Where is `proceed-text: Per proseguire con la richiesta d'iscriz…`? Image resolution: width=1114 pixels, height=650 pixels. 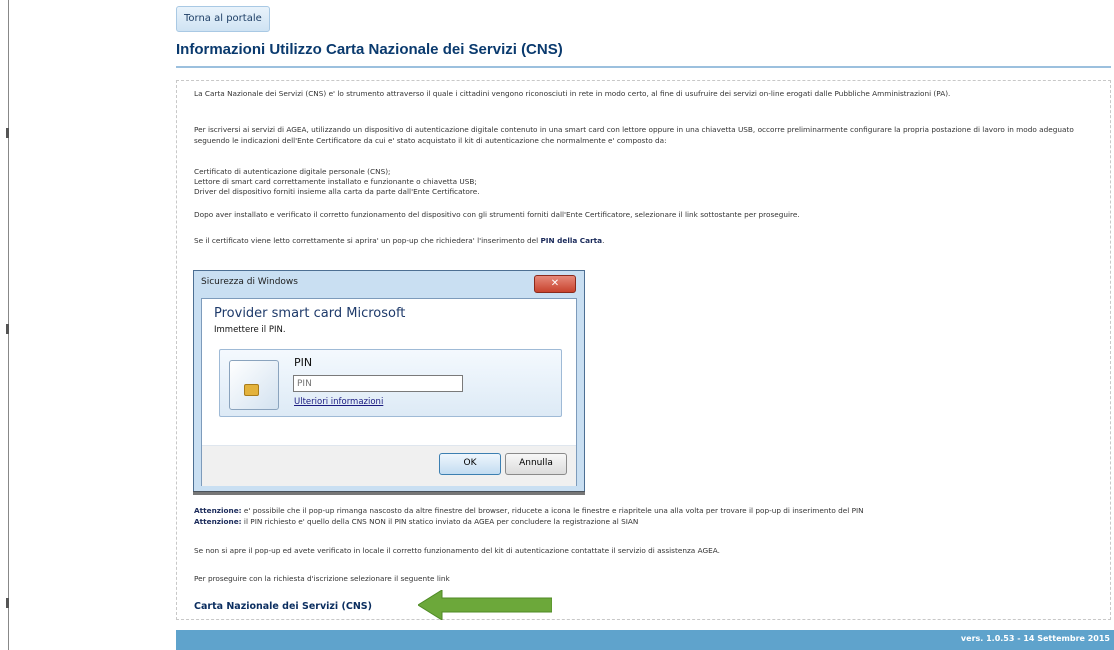 proceed-text: Per proseguire con la richiesta d'iscriz… is located at coordinates (322, 578).